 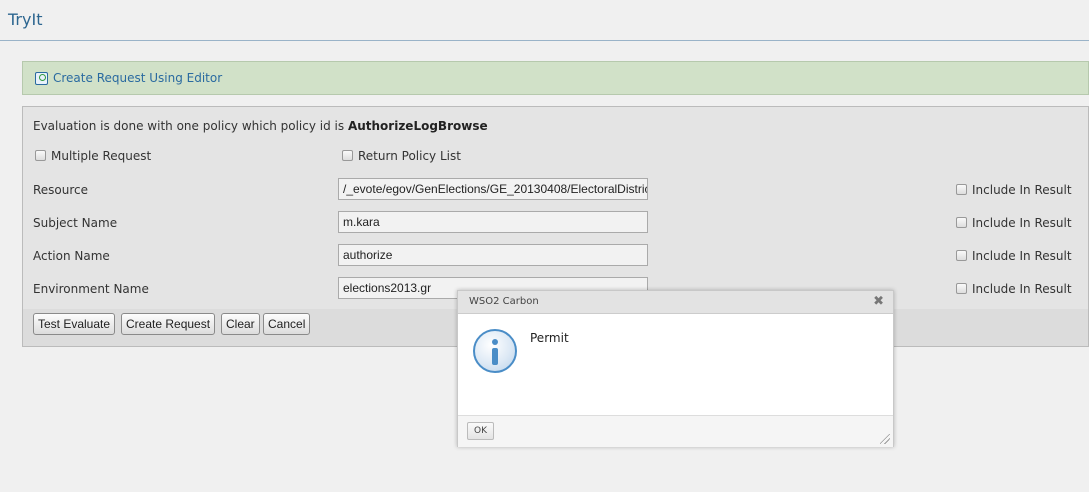 I want to click on page-title: TryIt, so click(x=25, y=19).